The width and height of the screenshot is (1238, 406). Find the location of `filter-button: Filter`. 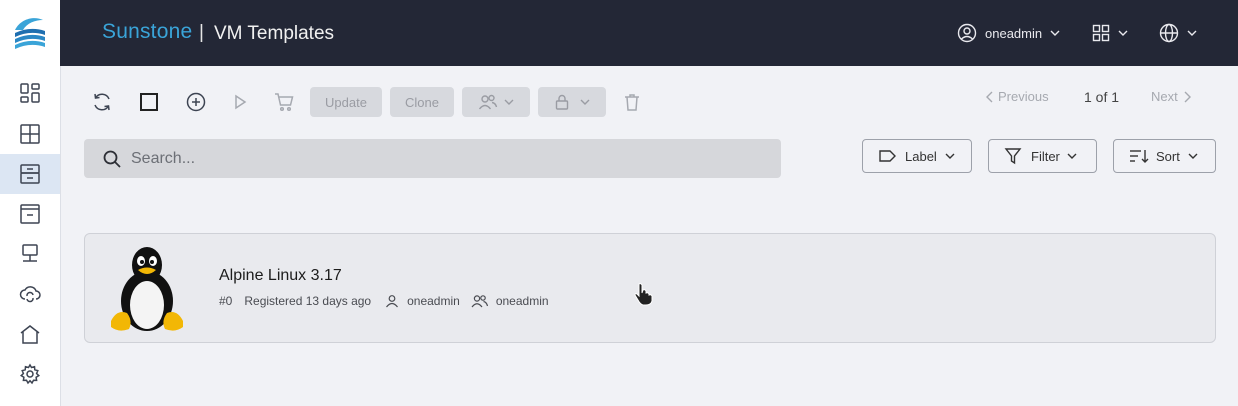

filter-button: Filter is located at coordinates (1042, 156).